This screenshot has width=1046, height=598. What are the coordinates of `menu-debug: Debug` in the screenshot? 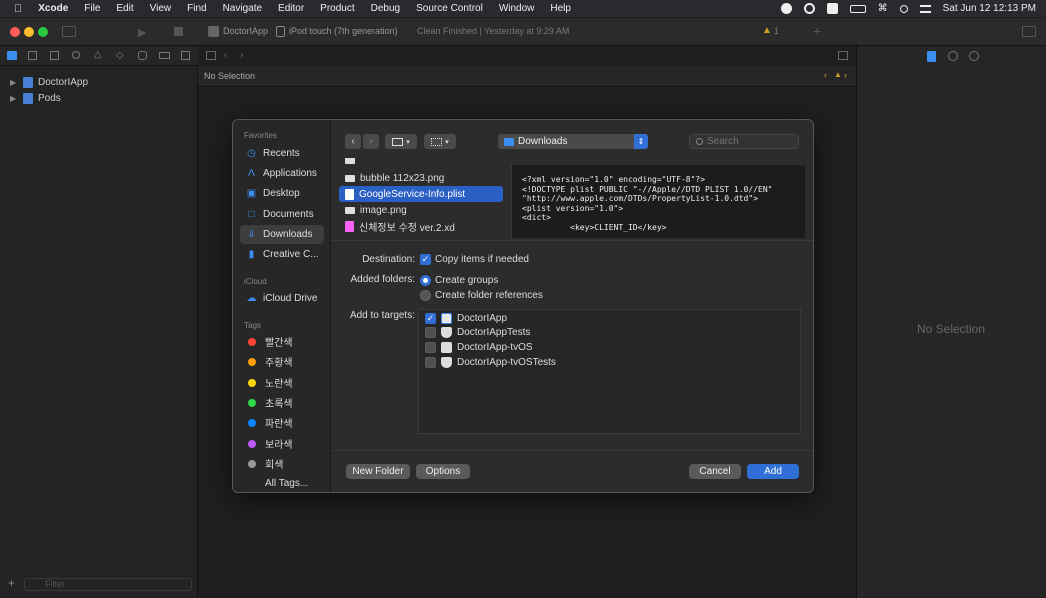 It's located at (385, 8).